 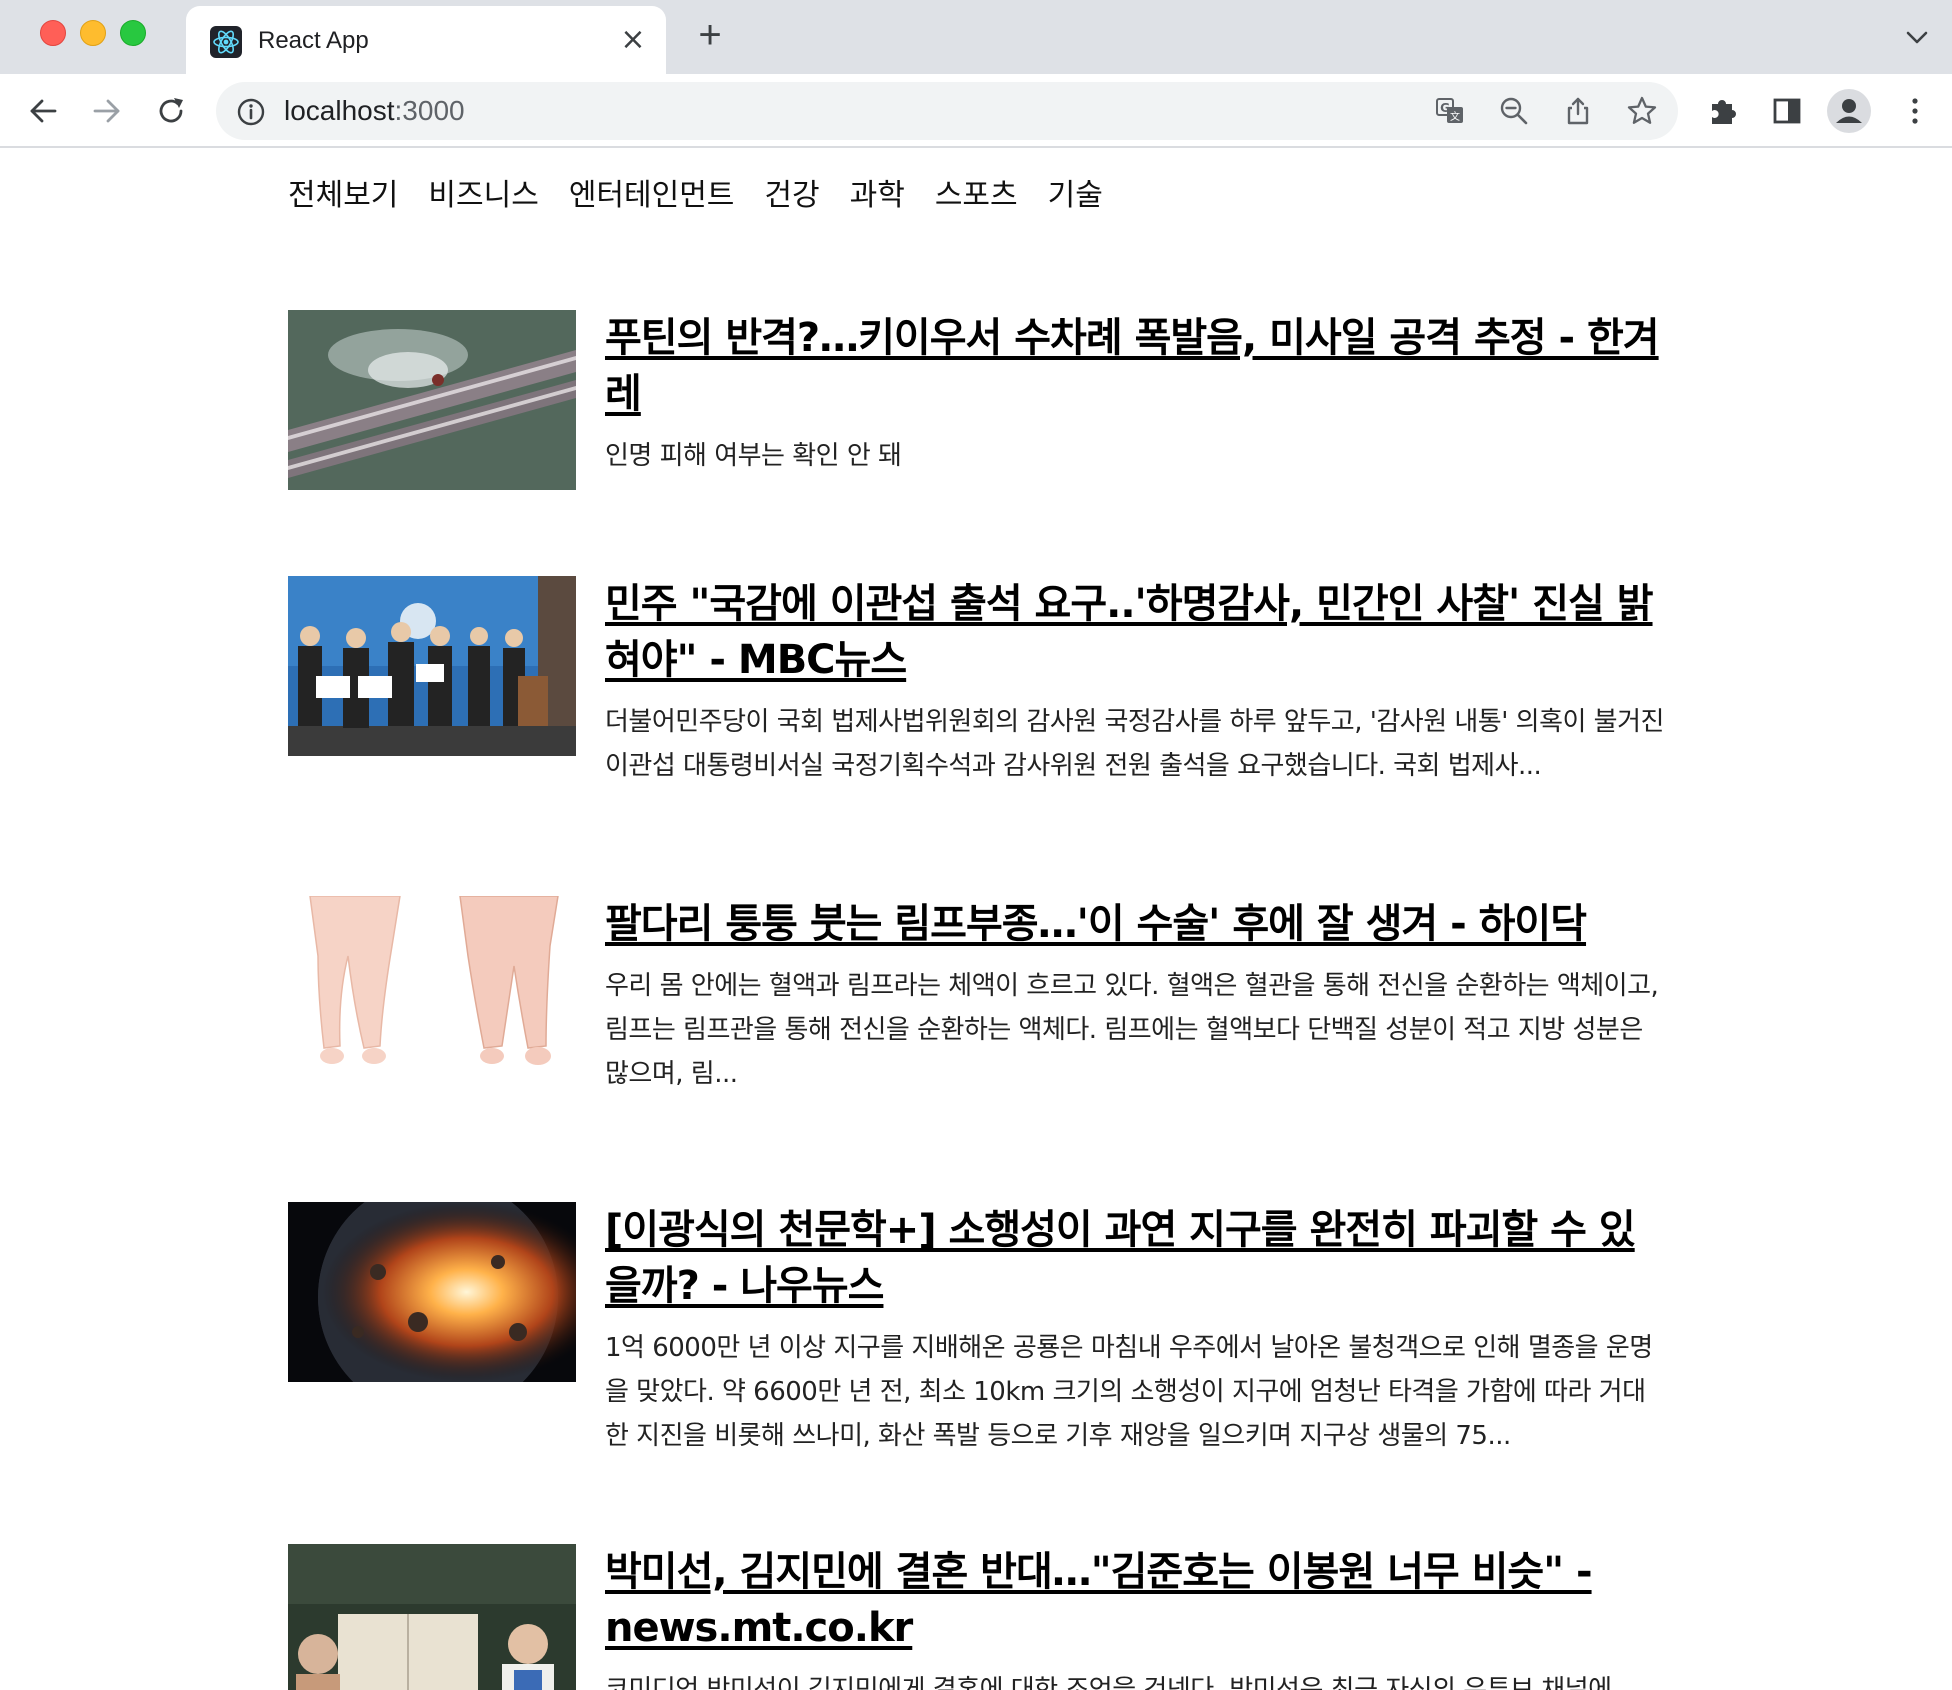 I want to click on category-sports: 스포츠, so click(x=976, y=196).